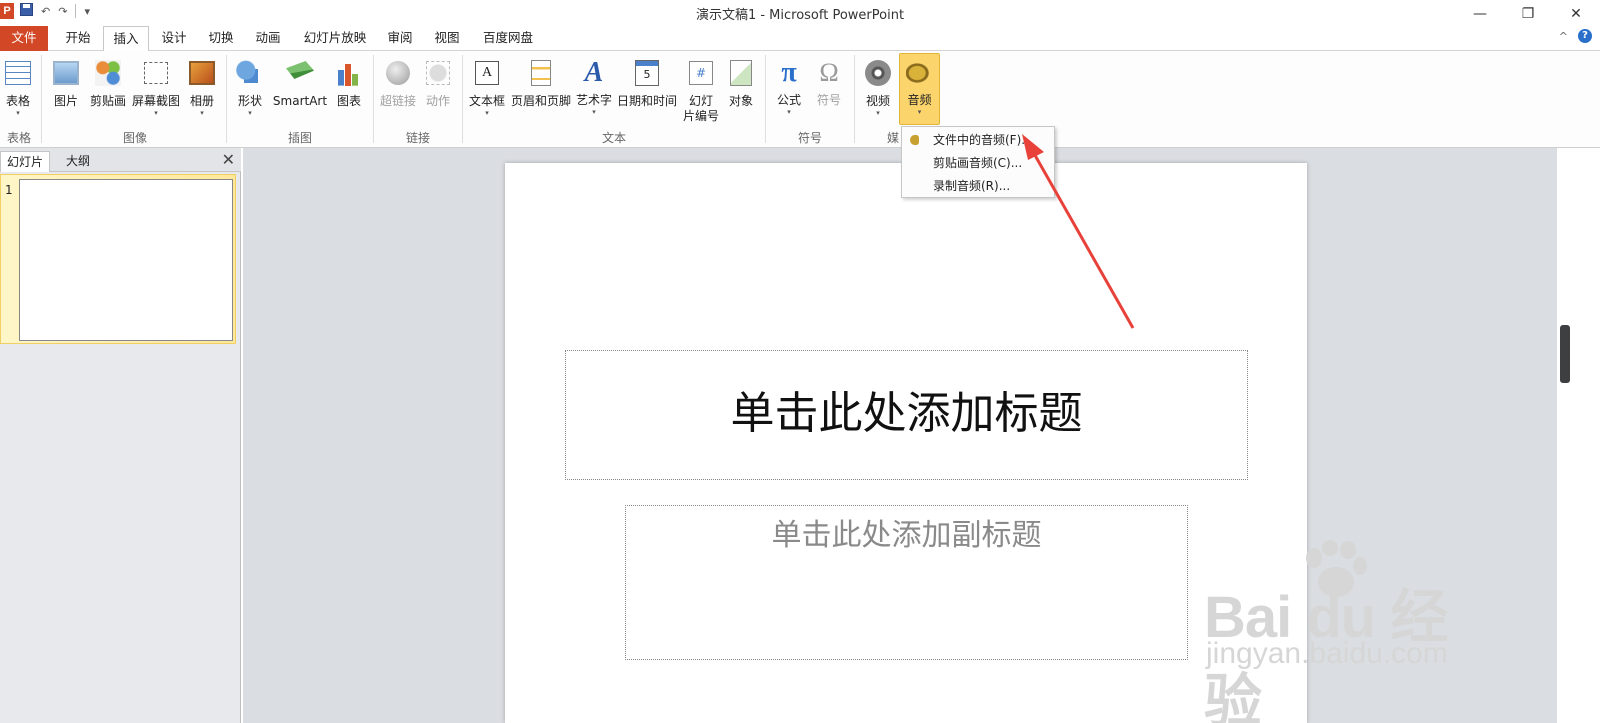 This screenshot has height=723, width=1600. What do you see at coordinates (788, 100) in the screenshot?
I see `equation-label: 公式` at bounding box center [788, 100].